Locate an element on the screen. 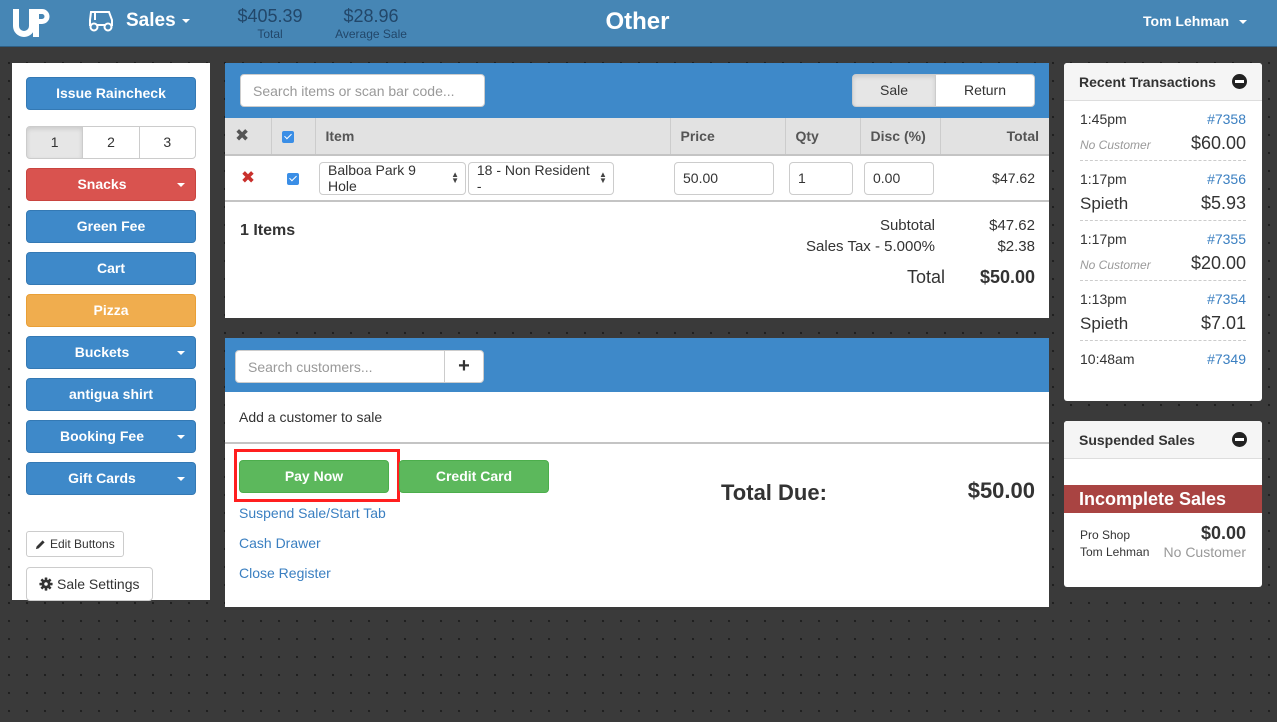 Image resolution: width=1277 pixels, height=722 pixels. total-row: Total $50.00 is located at coordinates (870, 277).